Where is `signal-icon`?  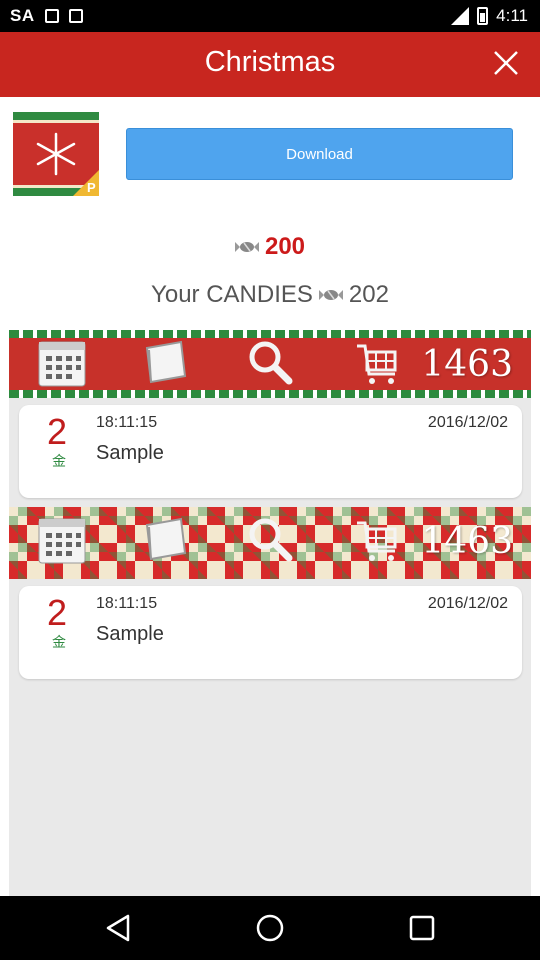
signal-icon is located at coordinates (460, 16).